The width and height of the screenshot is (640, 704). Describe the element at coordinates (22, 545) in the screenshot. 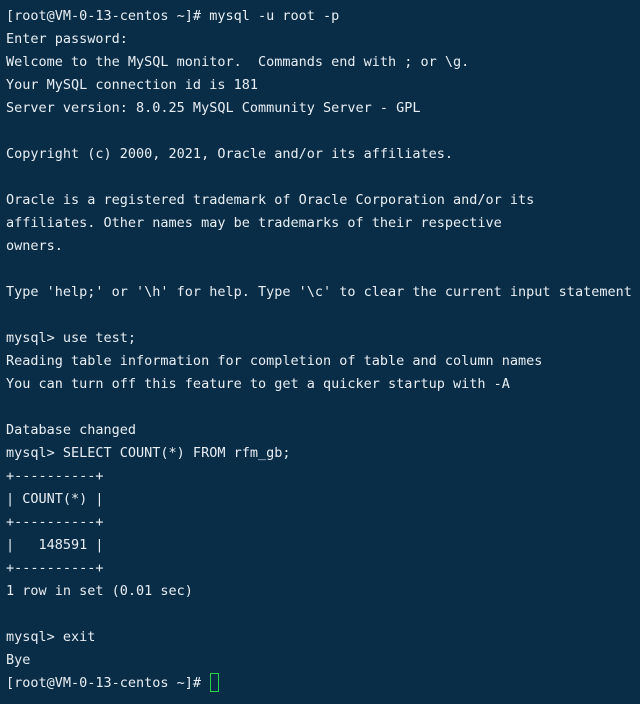

I see `result-row-prefix: |` at that location.